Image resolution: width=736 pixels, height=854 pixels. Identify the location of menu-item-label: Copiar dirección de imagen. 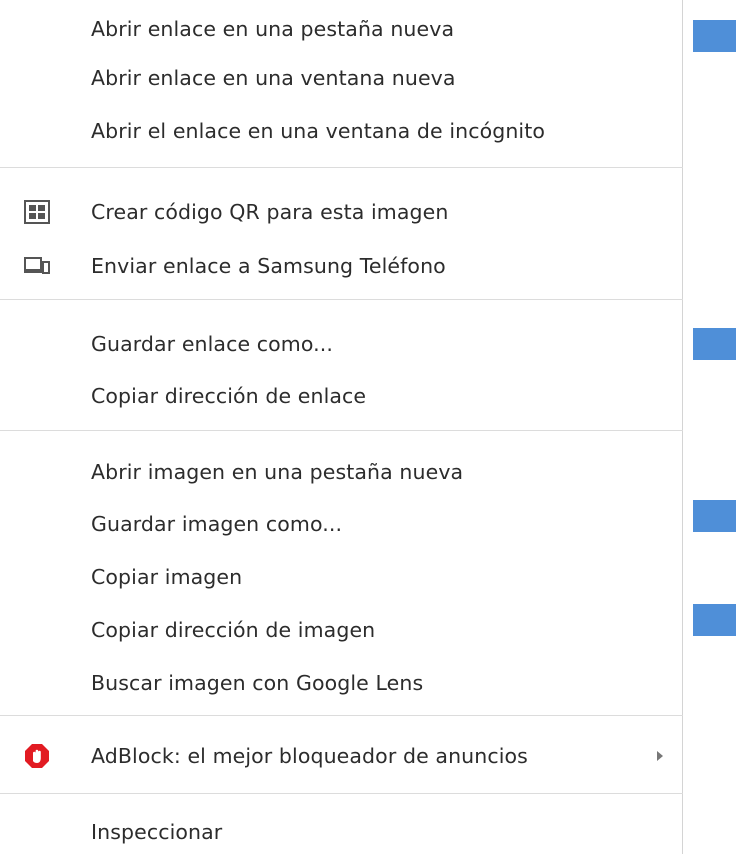
(233, 630).